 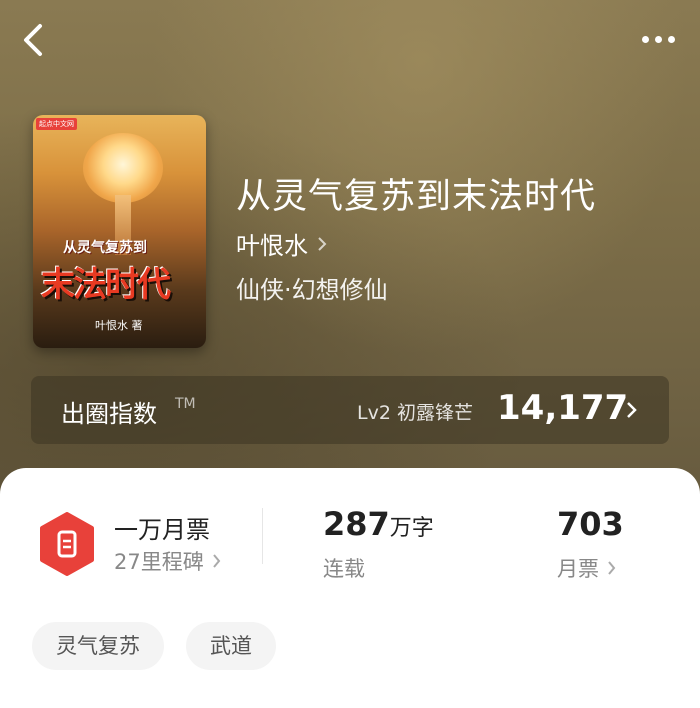 I want to click on monthly-votes-label: 月票, so click(x=578, y=569).